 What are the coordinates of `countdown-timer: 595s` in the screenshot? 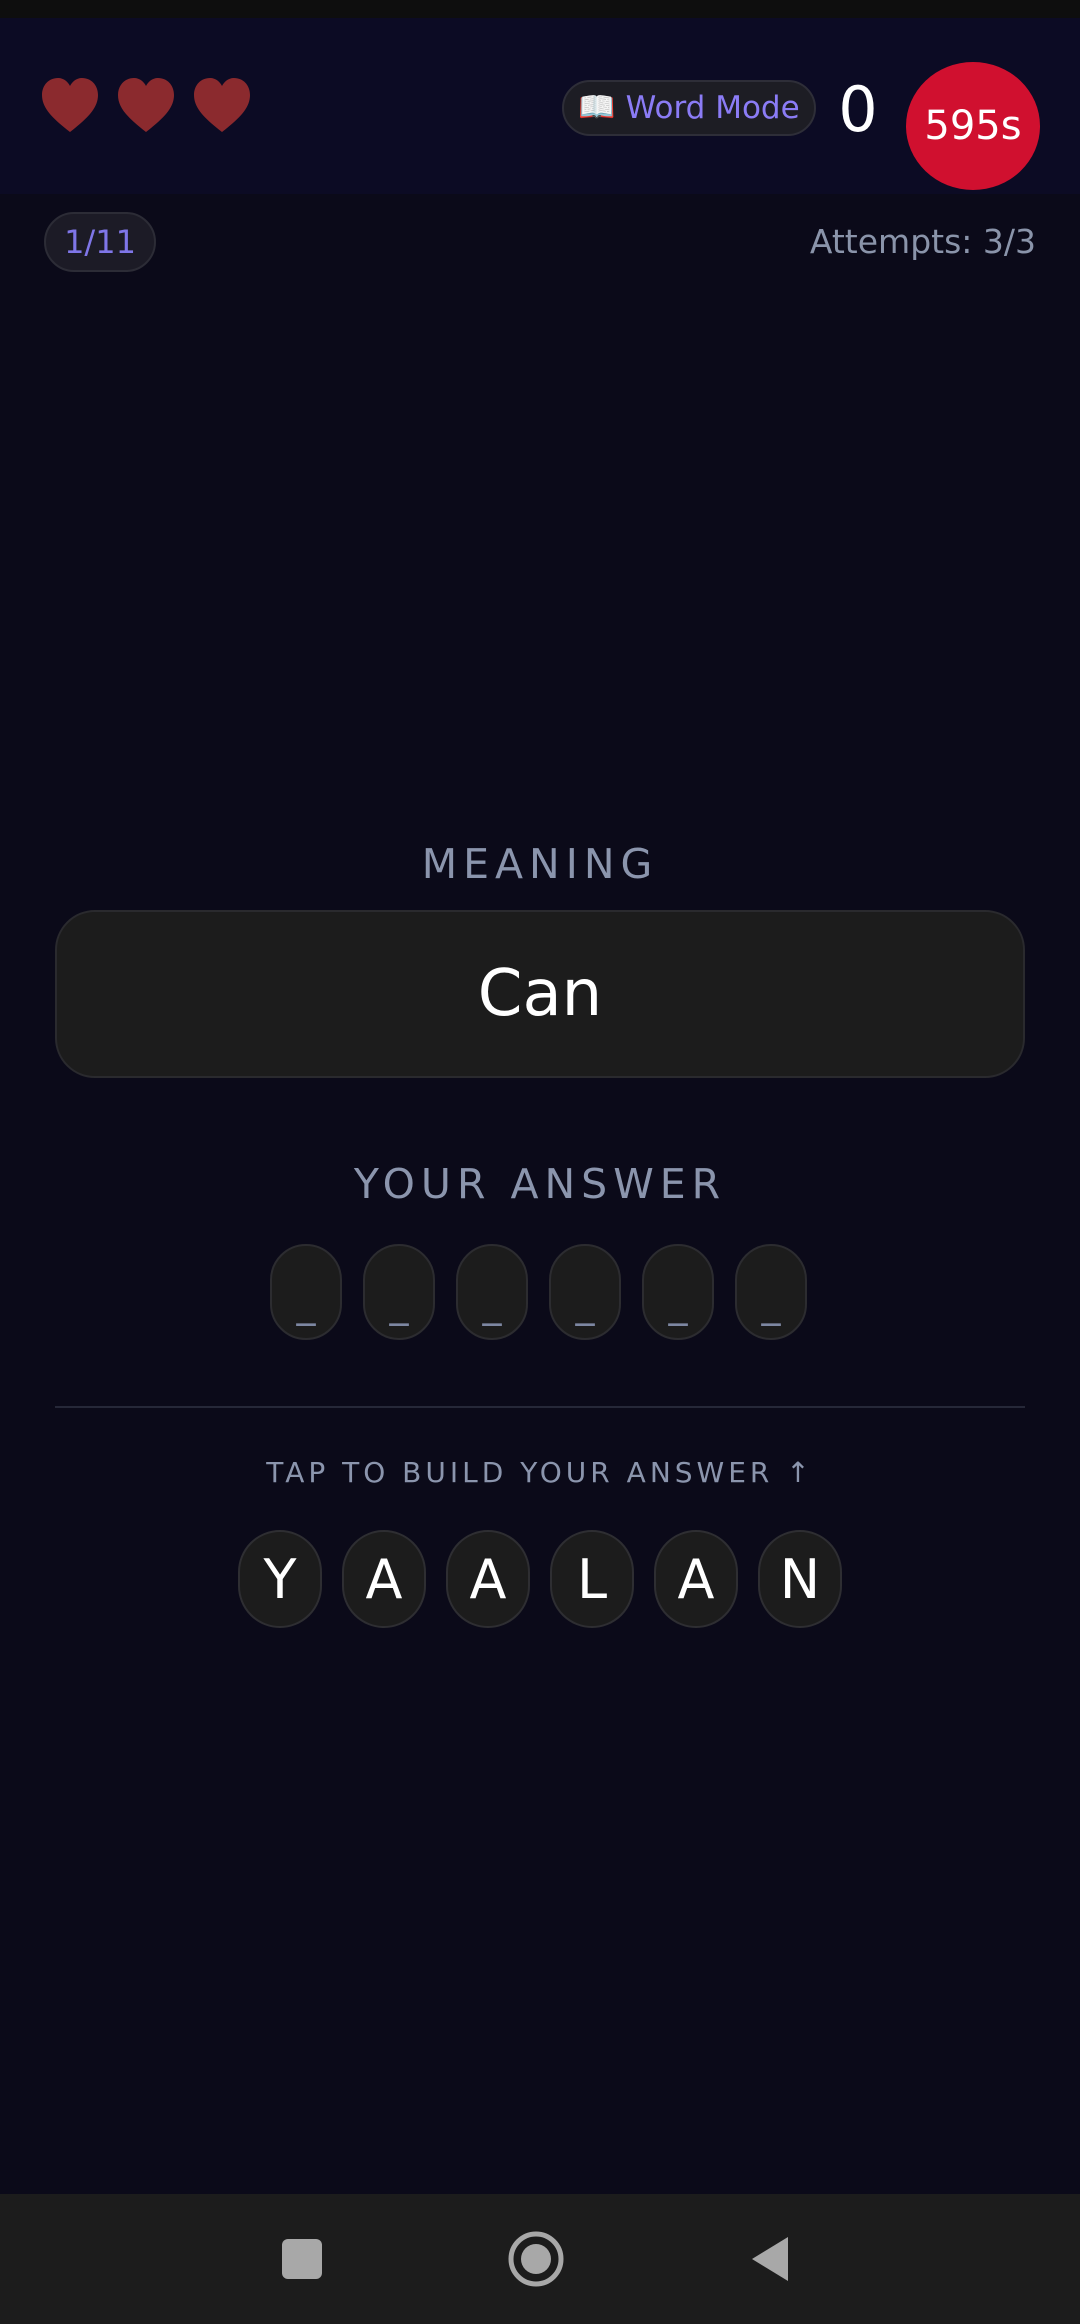 It's located at (973, 126).